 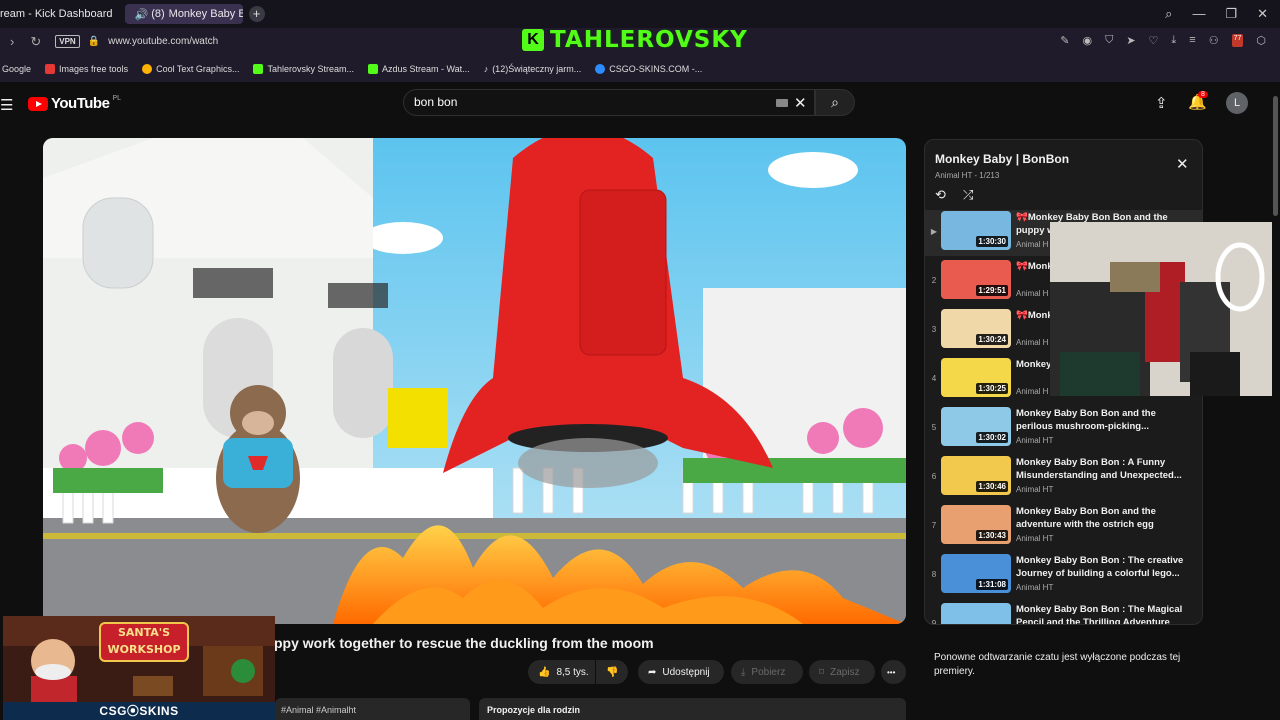 What do you see at coordinates (976, 328) in the screenshot?
I see `video-thumbnail: 1:30:24` at bounding box center [976, 328].